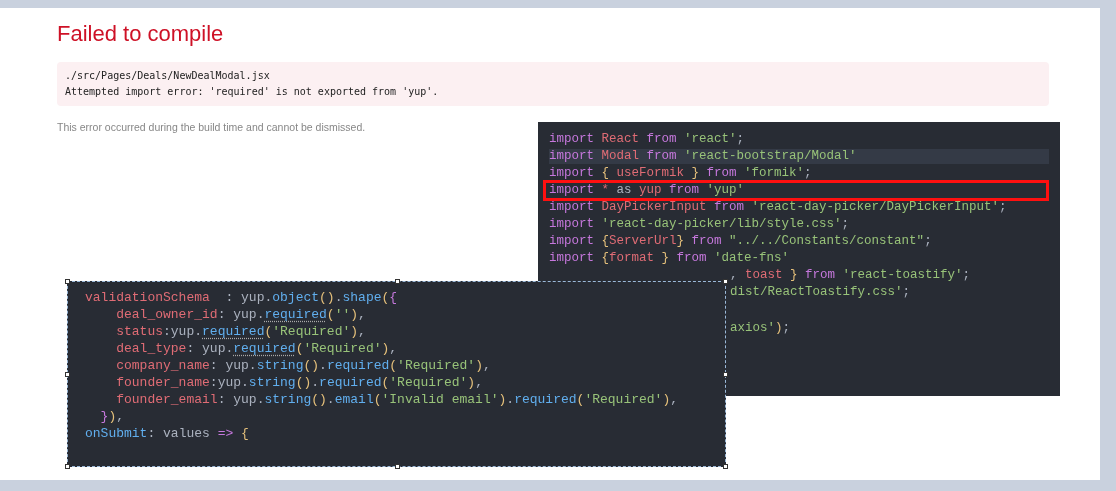  I want to click on code-line: }),, so click(112, 416).